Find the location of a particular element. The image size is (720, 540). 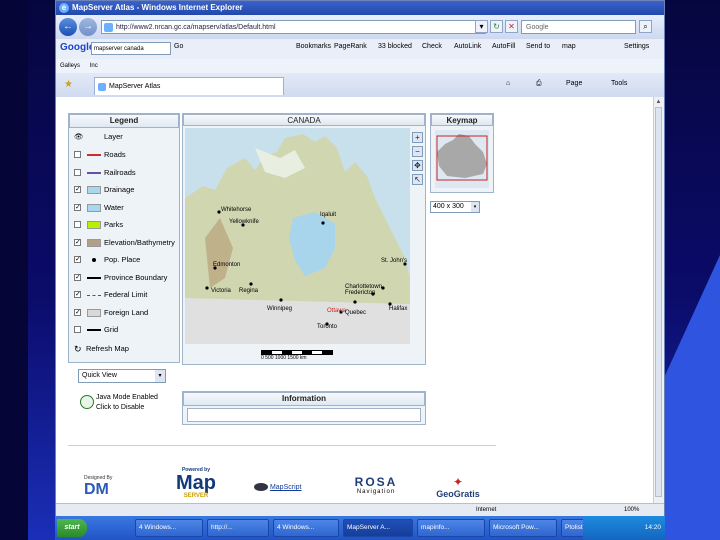

system-tray: 14:20 is located at coordinates (624, 528).